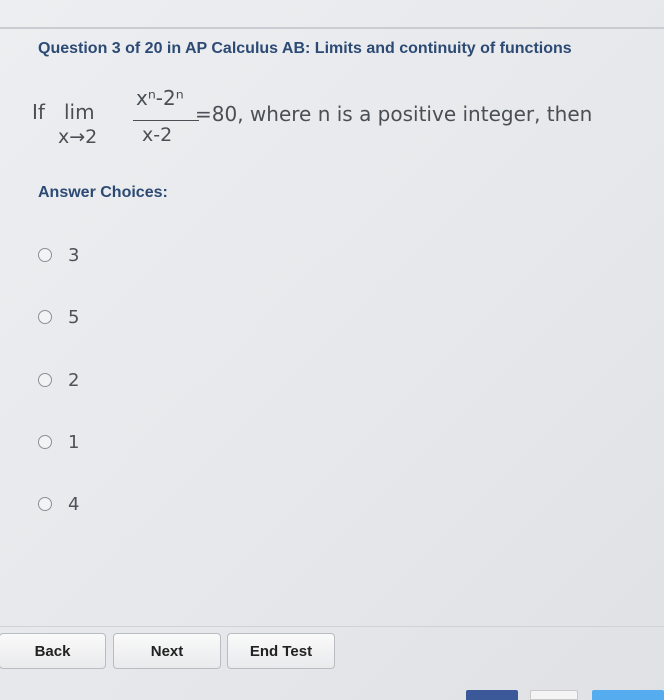  What do you see at coordinates (58, 317) in the screenshot?
I see `answer-choice: 5` at bounding box center [58, 317].